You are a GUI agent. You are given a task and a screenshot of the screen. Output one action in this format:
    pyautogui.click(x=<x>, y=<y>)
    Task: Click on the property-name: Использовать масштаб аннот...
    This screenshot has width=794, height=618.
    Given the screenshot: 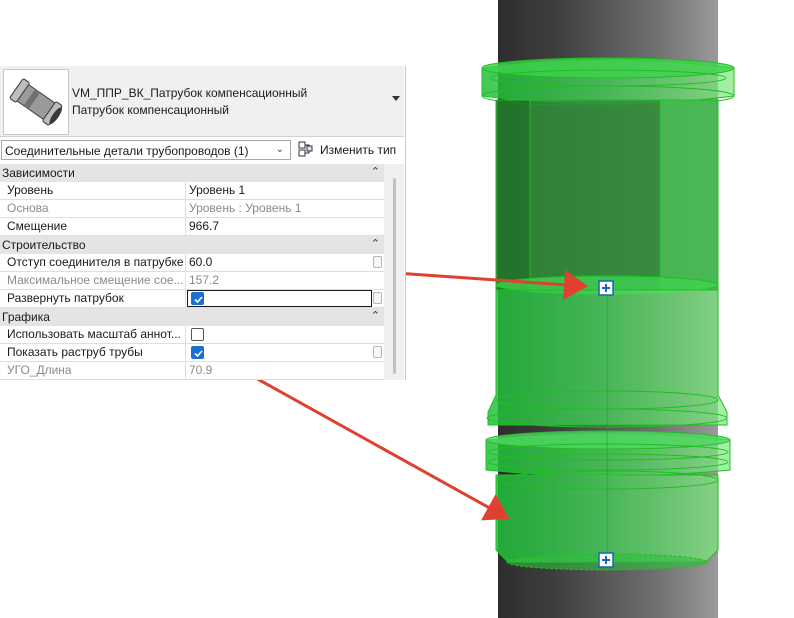 What is the action you would take?
    pyautogui.click(x=93, y=334)
    